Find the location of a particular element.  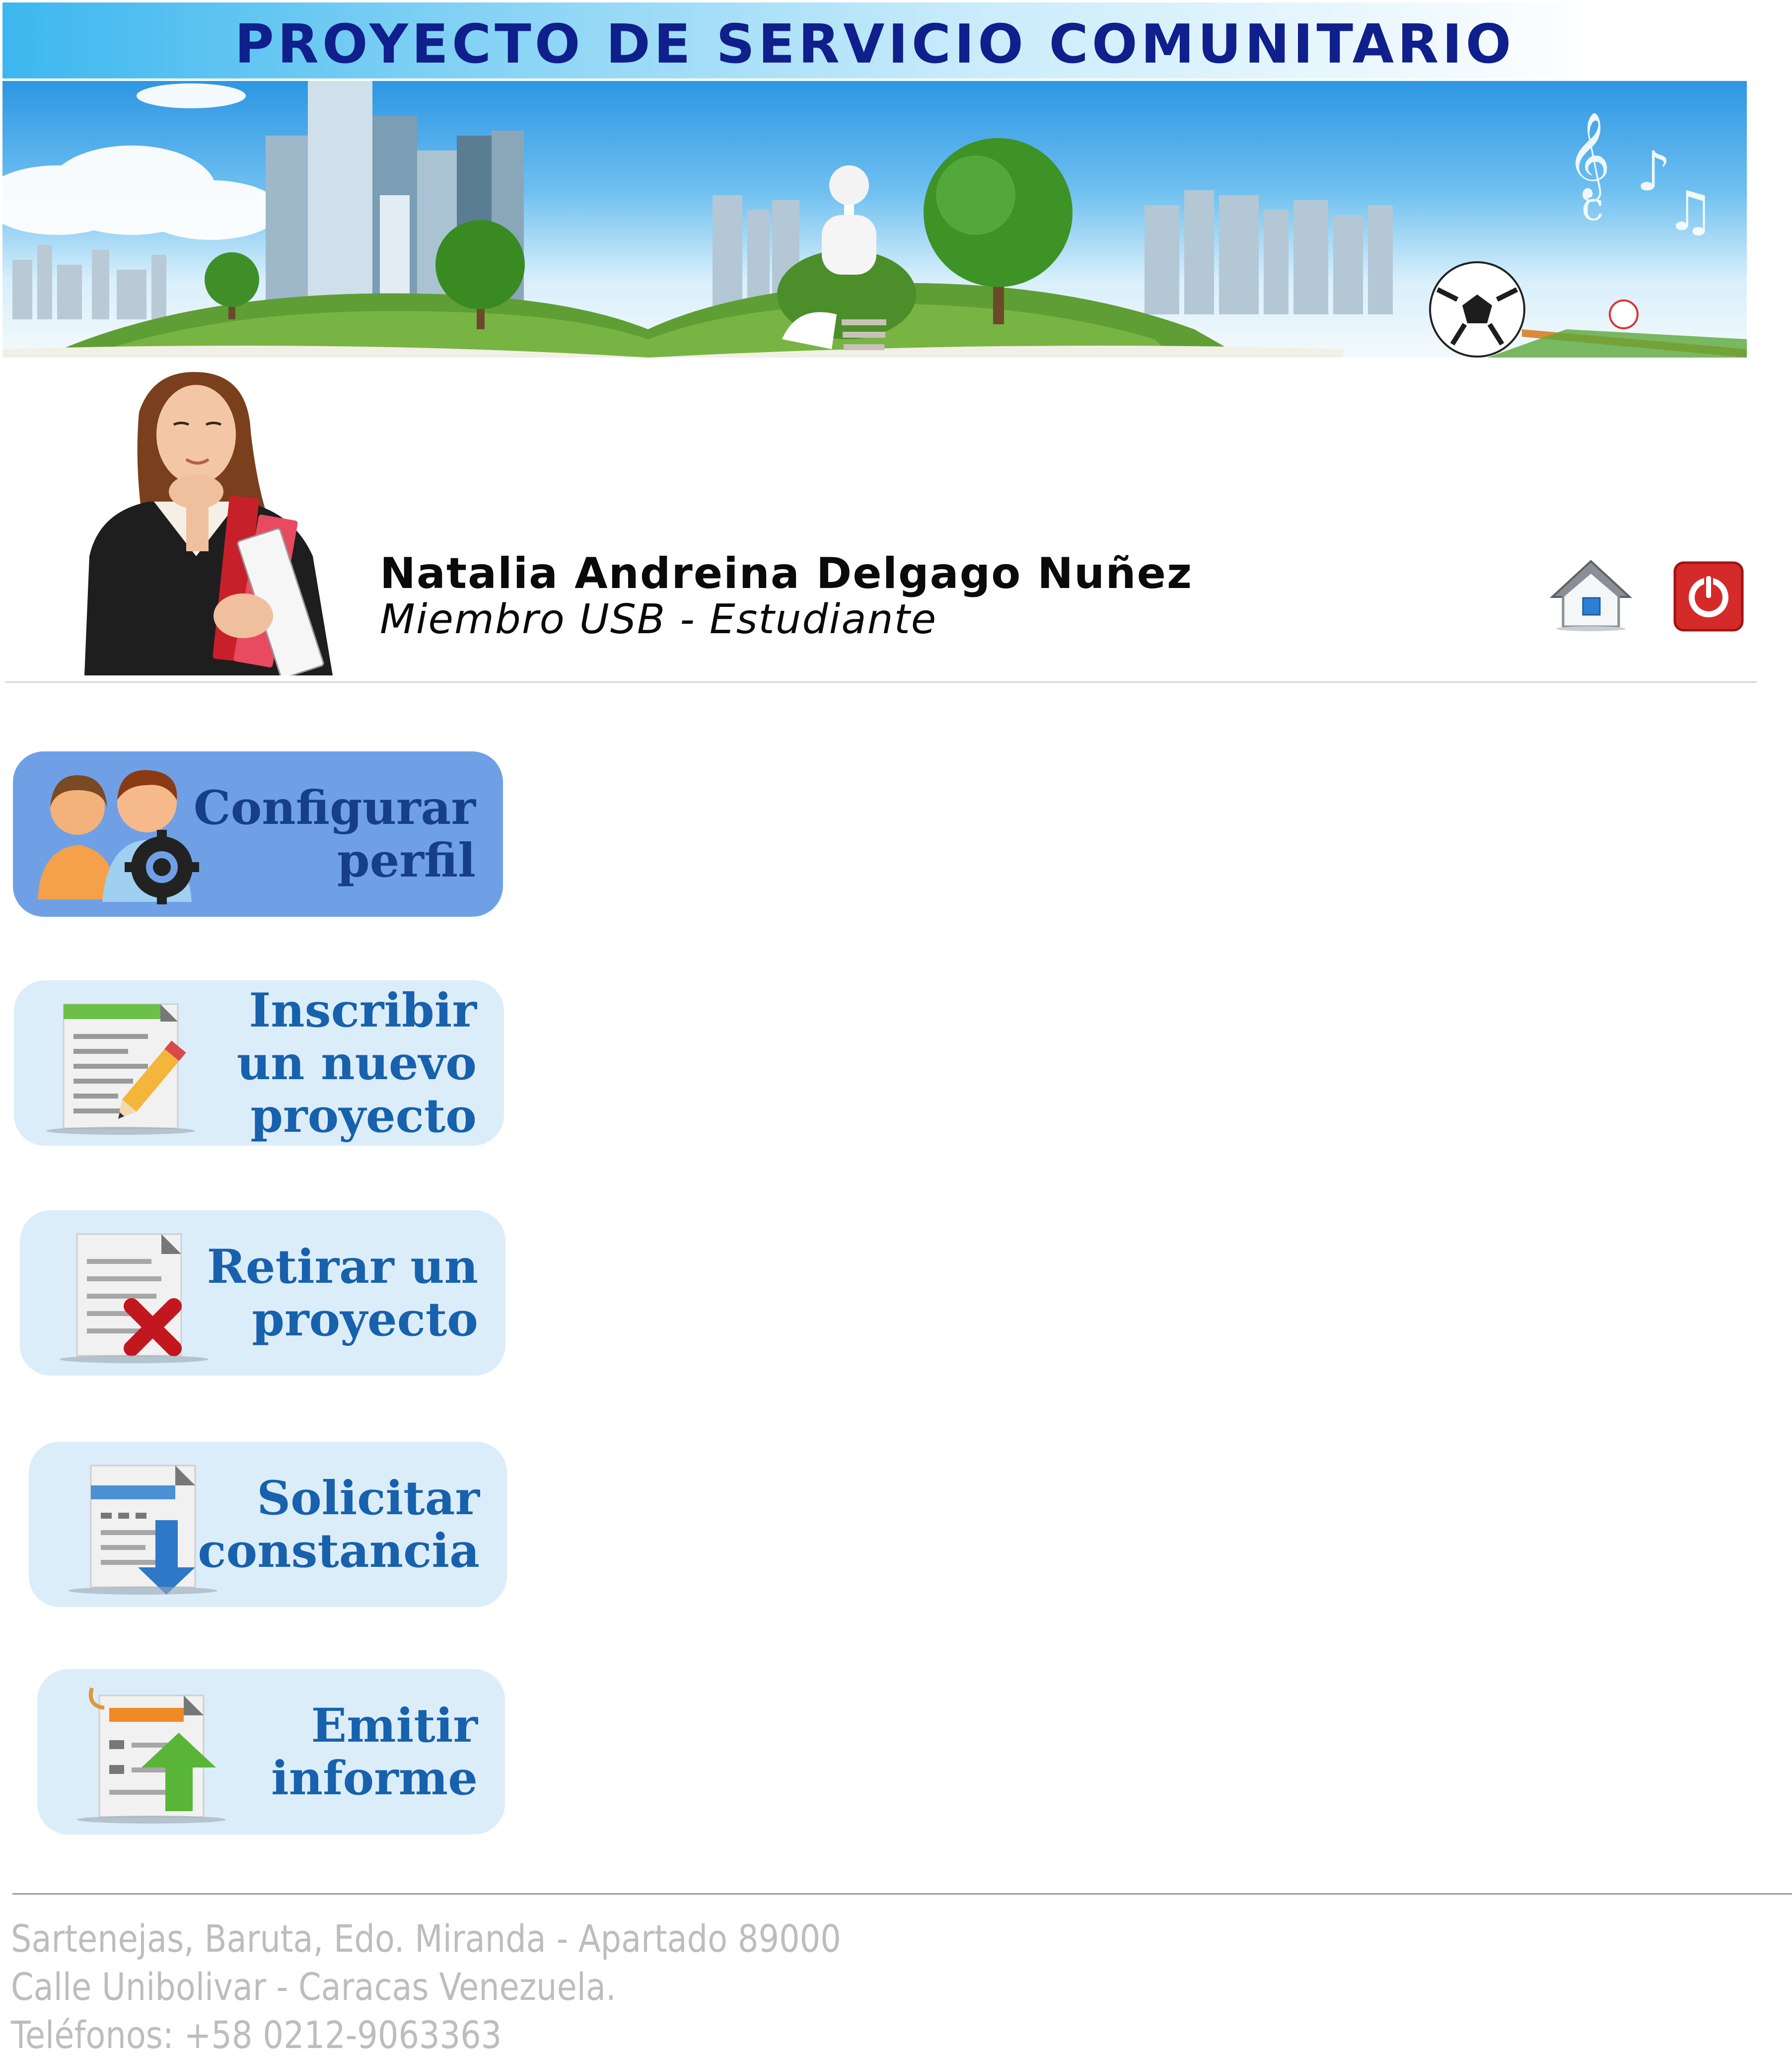

menu-label: Inscribir un nuevo proyecto is located at coordinates (357, 1063).